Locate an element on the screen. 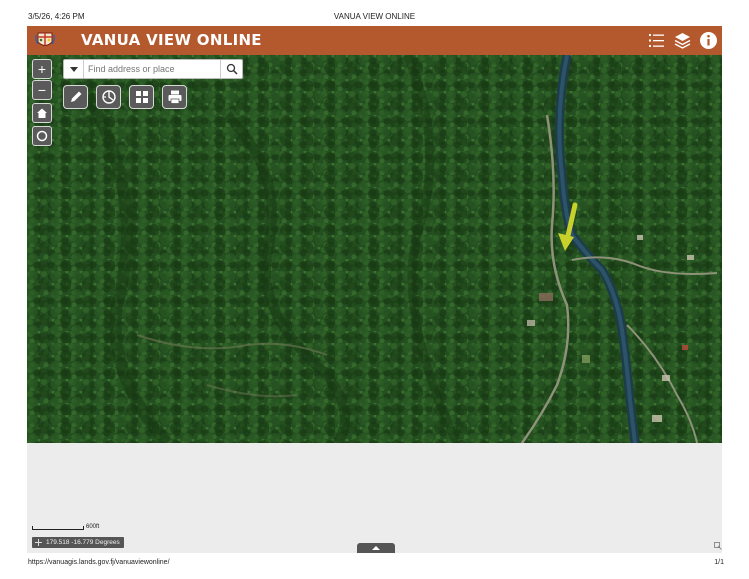 The width and height of the screenshot is (749, 579). search-source-dropdown is located at coordinates (74, 69).